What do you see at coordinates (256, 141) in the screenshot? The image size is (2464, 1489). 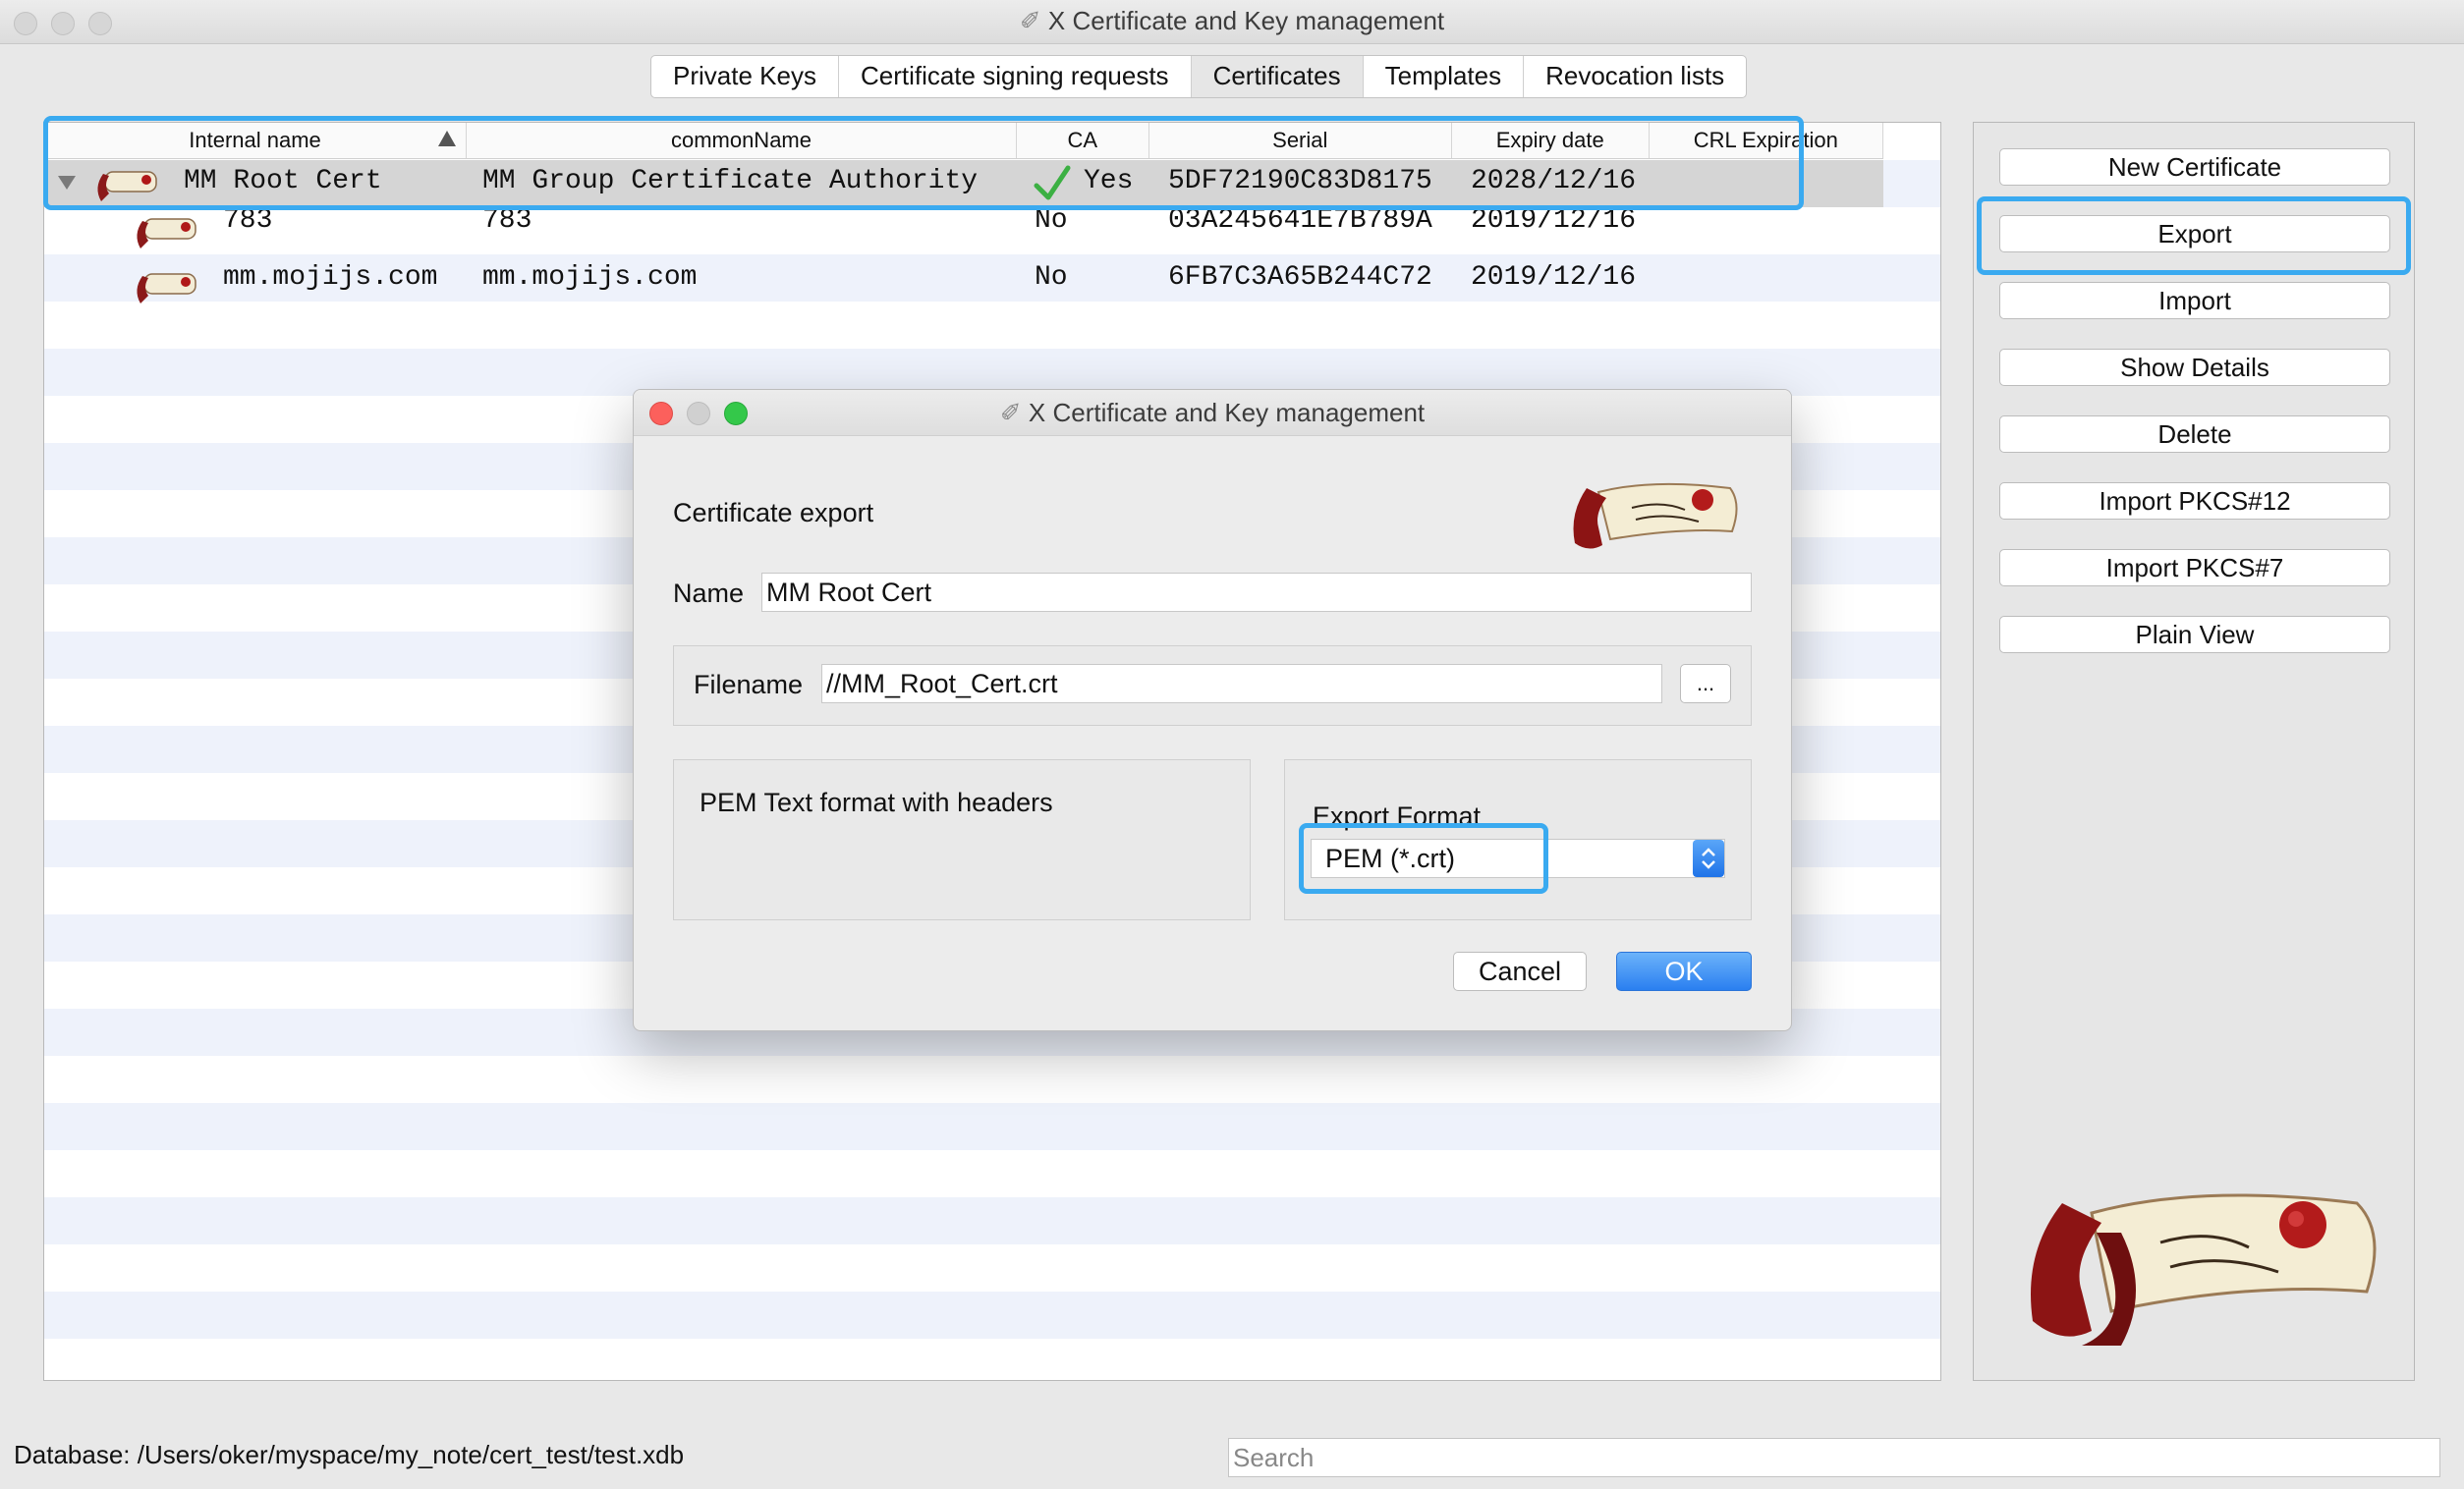 I see `column-internal-name: Internal name` at bounding box center [256, 141].